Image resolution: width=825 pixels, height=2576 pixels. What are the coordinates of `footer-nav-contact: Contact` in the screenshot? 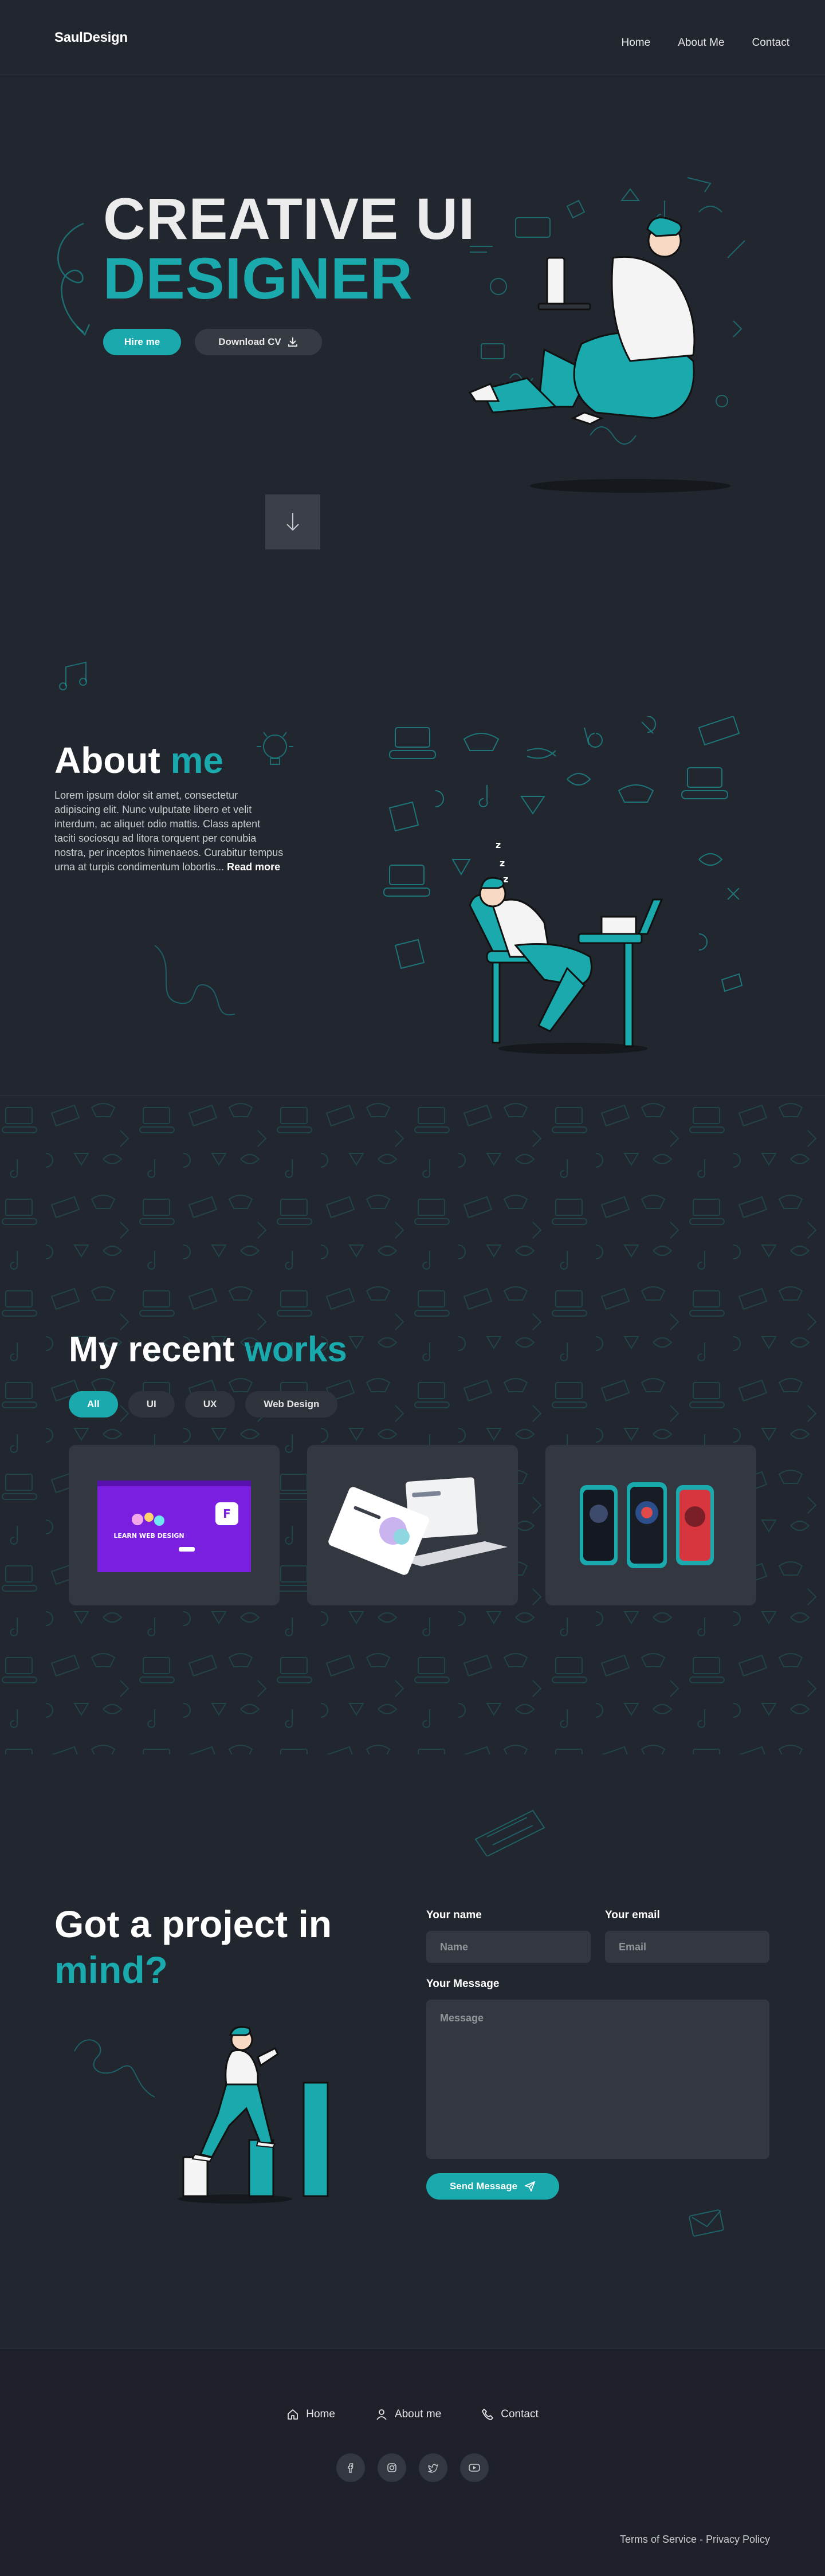 It's located at (510, 2414).